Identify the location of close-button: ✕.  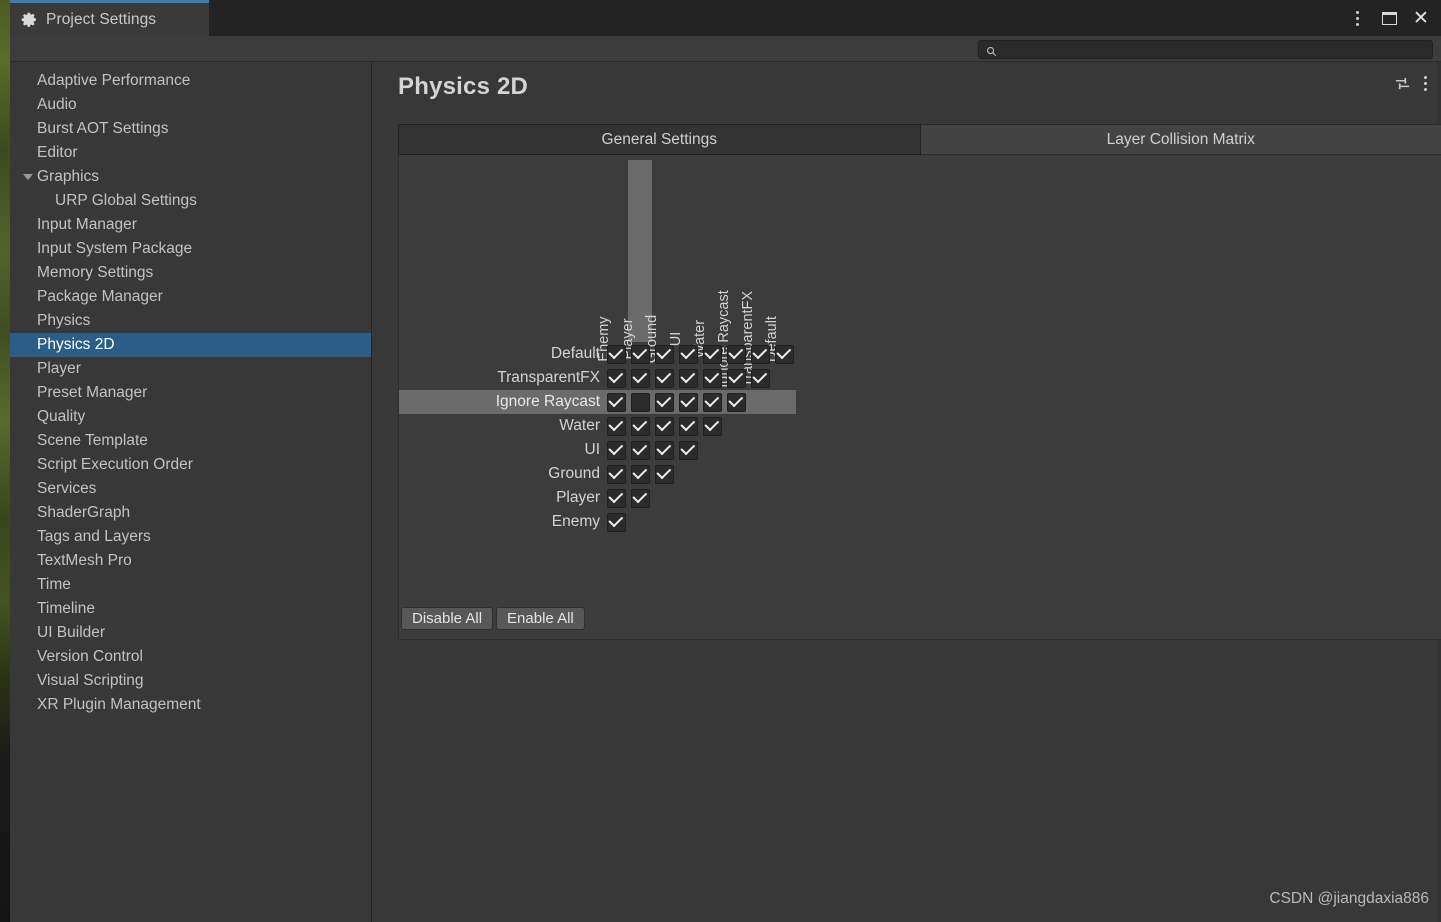
(1421, 18).